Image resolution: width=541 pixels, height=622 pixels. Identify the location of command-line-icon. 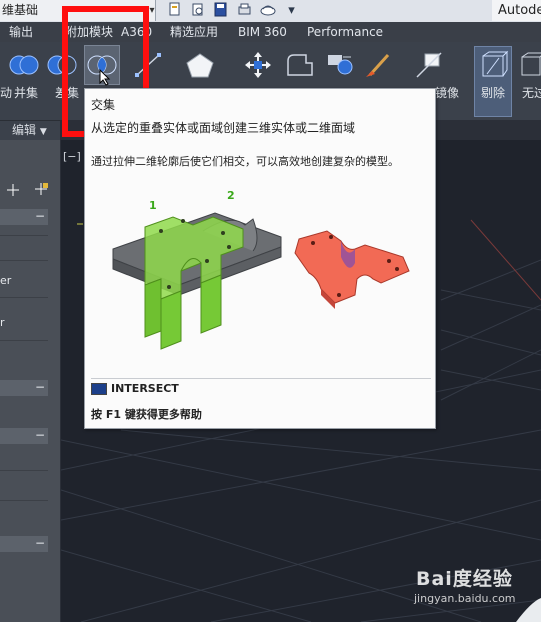
(99, 389).